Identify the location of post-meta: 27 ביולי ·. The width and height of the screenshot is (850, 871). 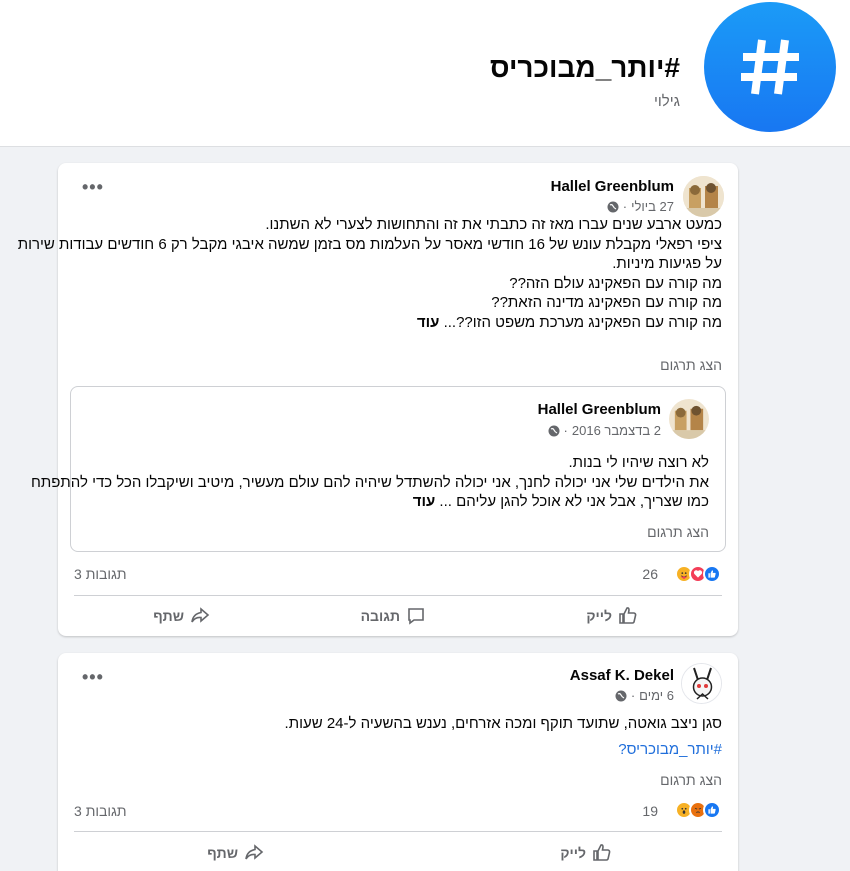
(640, 206).